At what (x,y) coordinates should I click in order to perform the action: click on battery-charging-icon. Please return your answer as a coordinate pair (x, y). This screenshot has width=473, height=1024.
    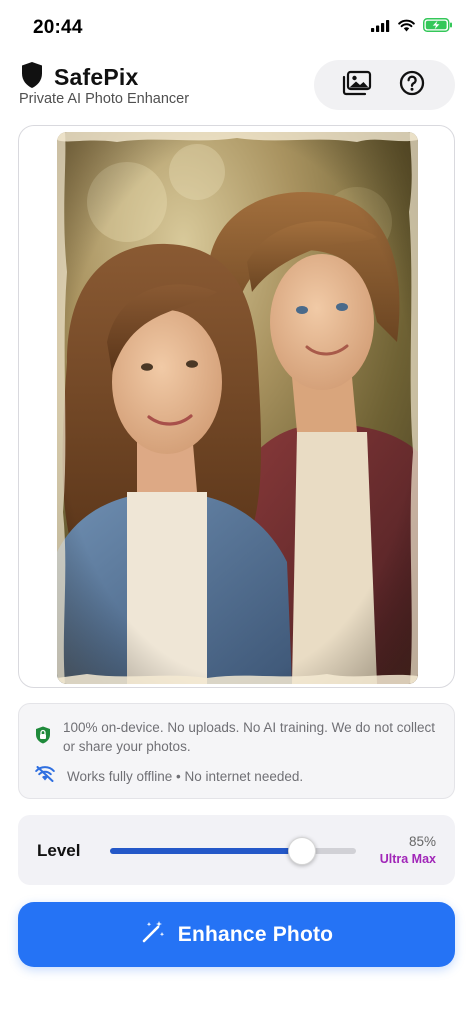
    Looking at the image, I should click on (438, 27).